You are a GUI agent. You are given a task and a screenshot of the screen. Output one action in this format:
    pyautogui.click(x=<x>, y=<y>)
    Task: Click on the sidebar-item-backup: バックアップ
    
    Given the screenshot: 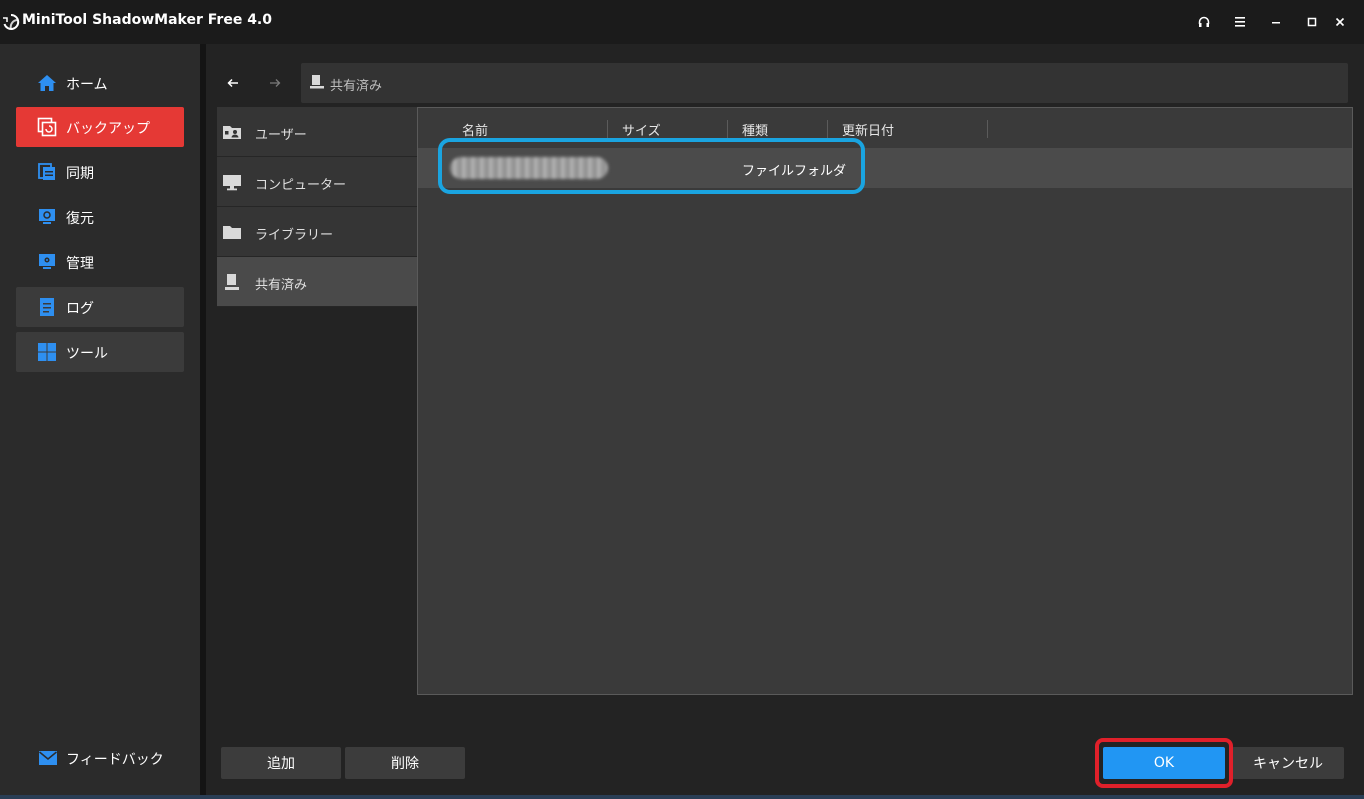 What is the action you would take?
    pyautogui.click(x=100, y=127)
    